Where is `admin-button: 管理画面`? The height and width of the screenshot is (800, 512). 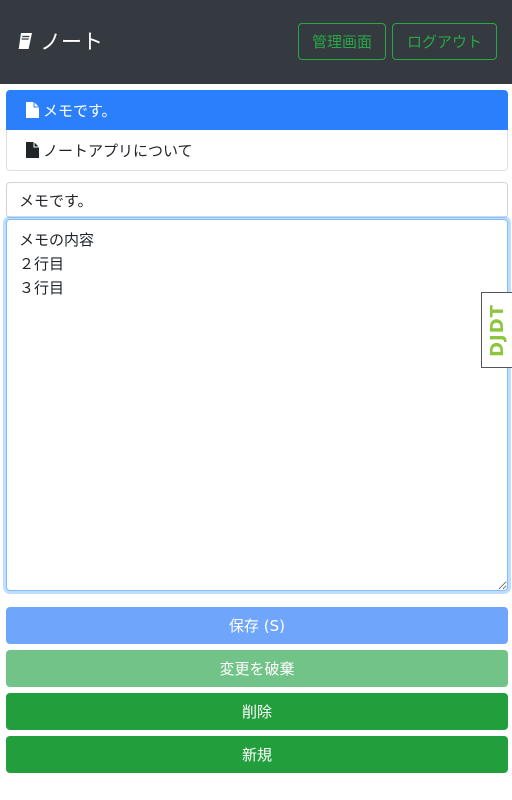
admin-button: 管理画面 is located at coordinates (342, 41).